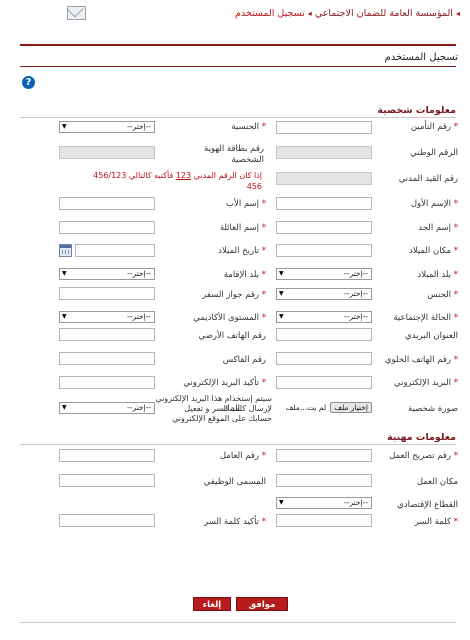  Describe the element at coordinates (107, 408) in the screenshot. I see `bank-select: ▼ --إختر--` at that location.